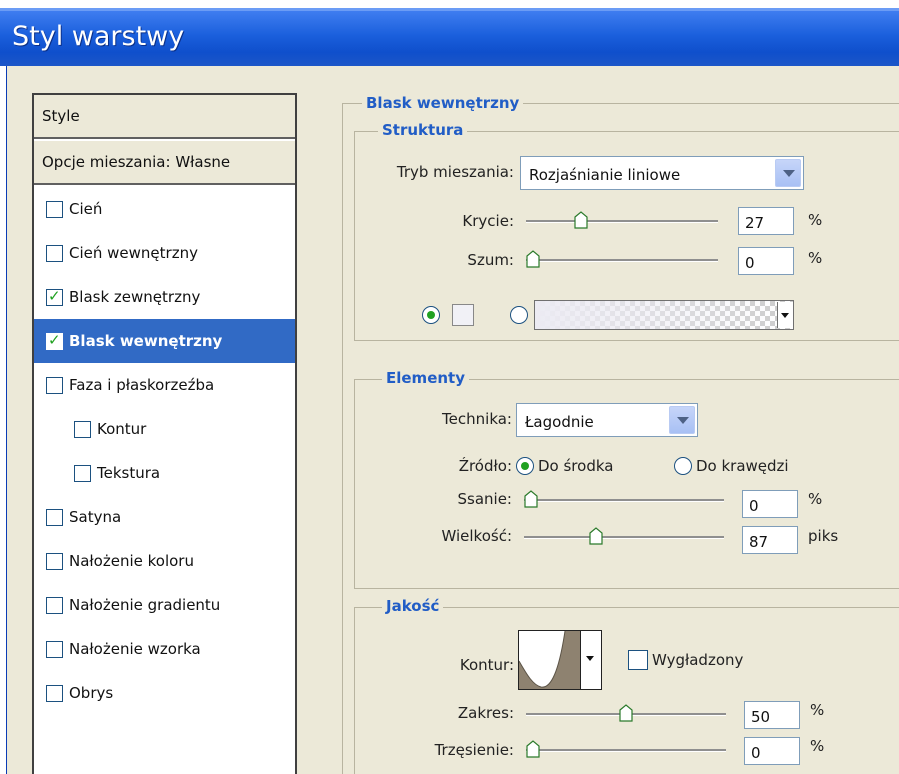  Describe the element at coordinates (664, 315) in the screenshot. I see `gradient-picker` at that location.